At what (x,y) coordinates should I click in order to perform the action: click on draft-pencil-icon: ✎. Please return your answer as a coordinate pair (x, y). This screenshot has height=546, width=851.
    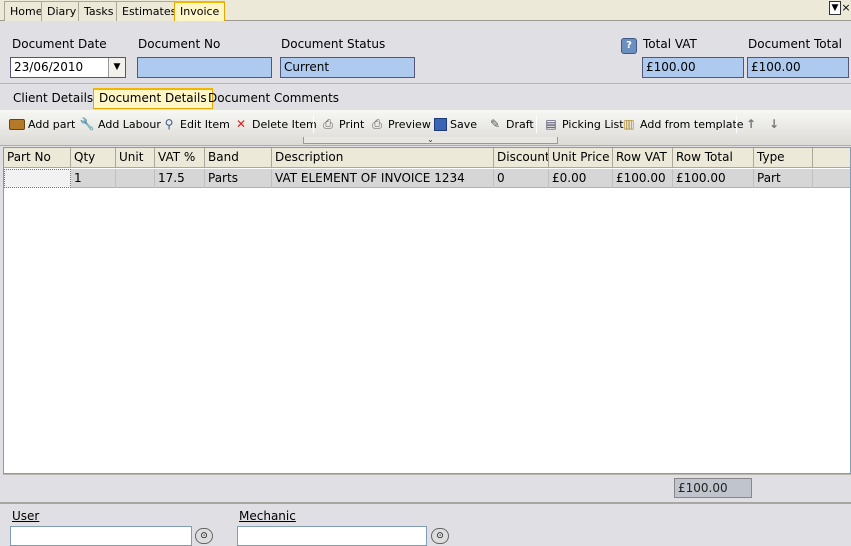
    Looking at the image, I should click on (495, 124).